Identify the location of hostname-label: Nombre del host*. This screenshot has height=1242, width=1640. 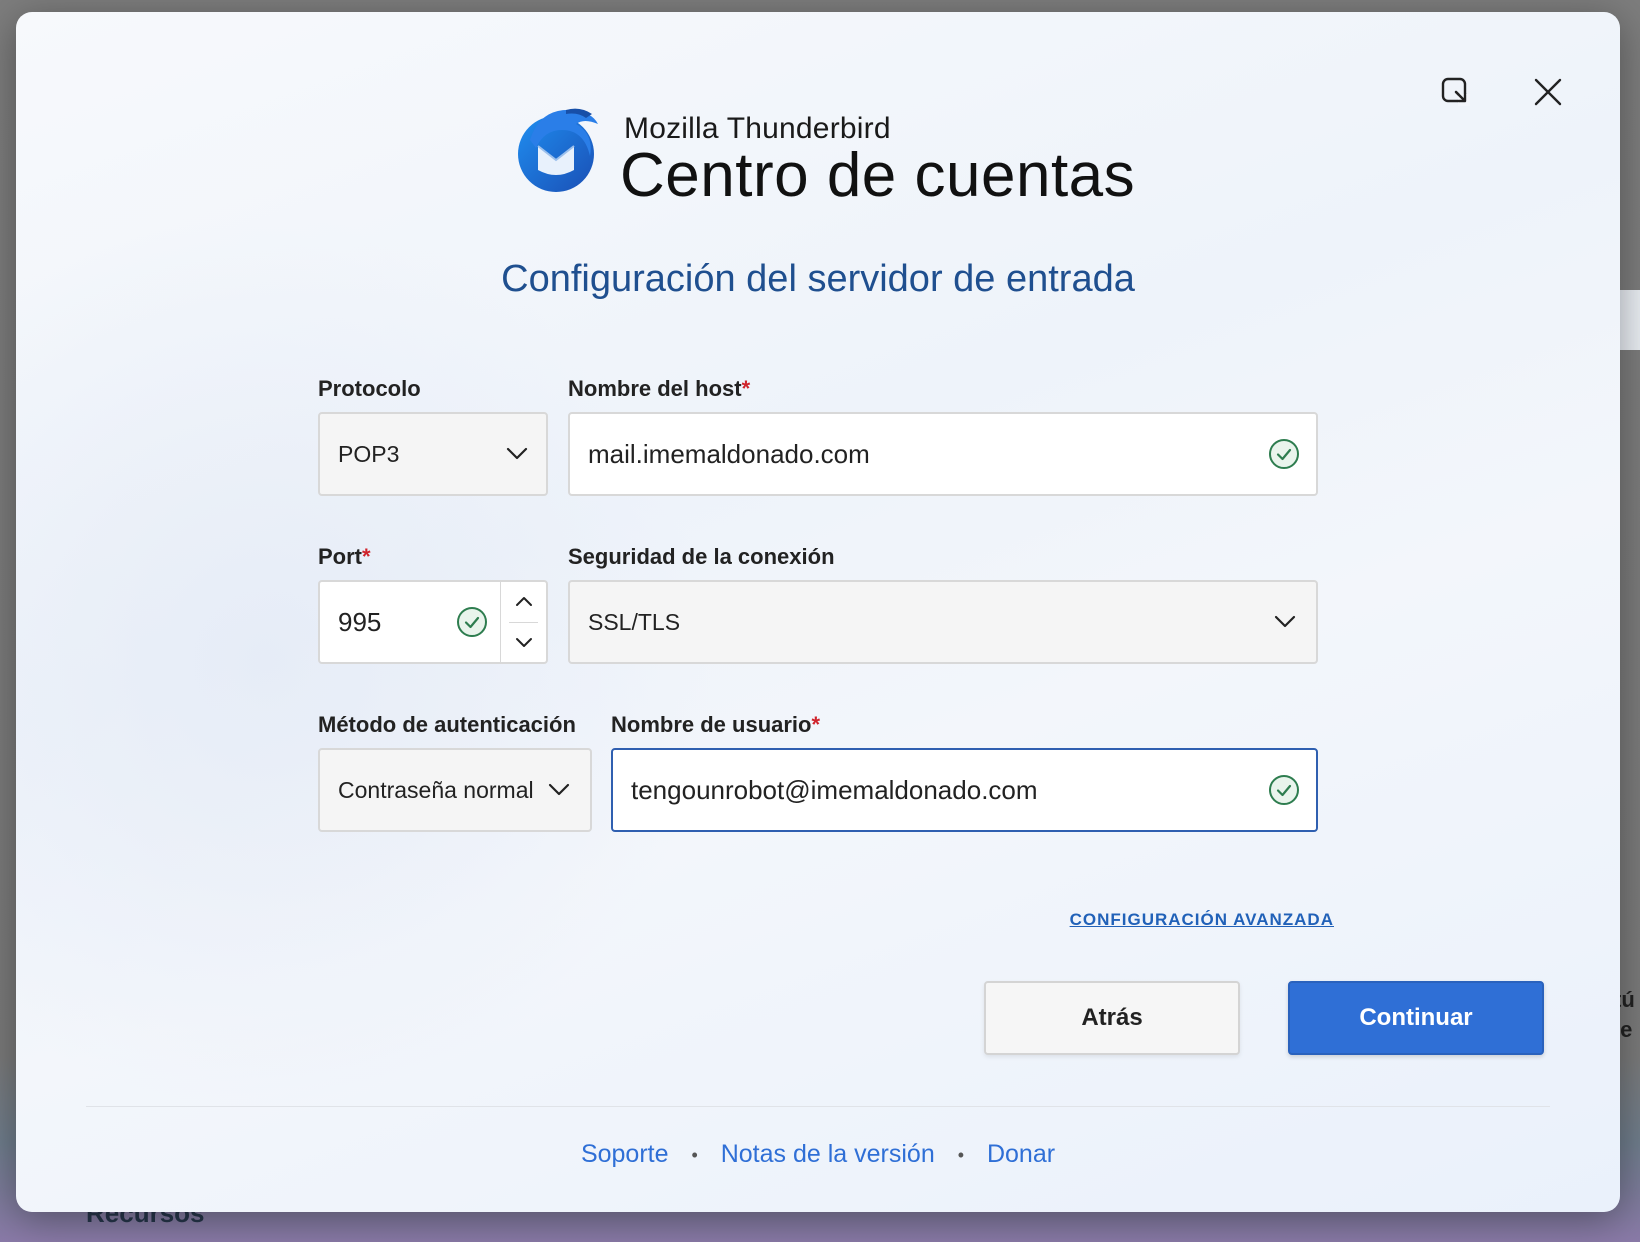
(659, 389).